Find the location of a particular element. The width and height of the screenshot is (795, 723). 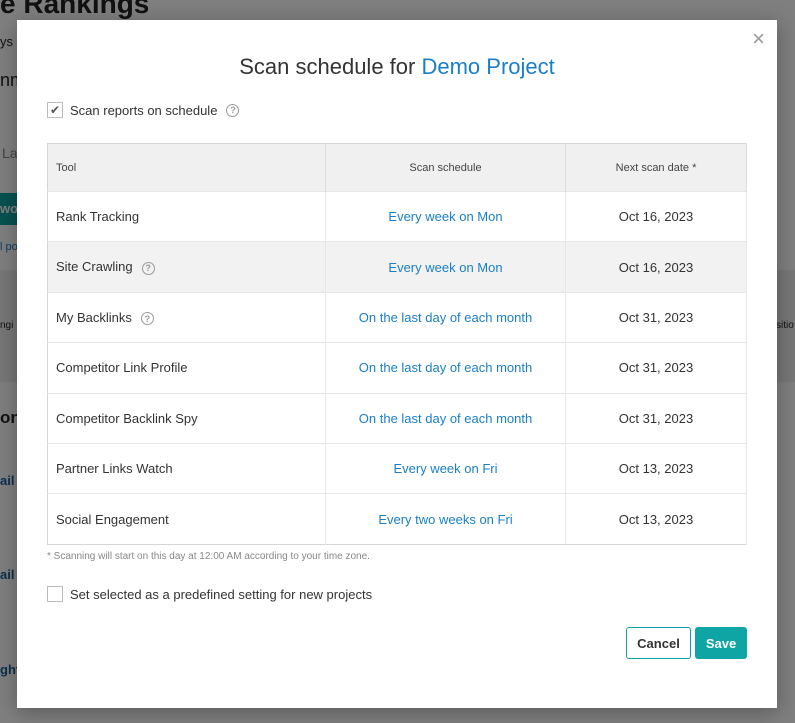

tool-name: Partner Links Watch is located at coordinates (114, 469).